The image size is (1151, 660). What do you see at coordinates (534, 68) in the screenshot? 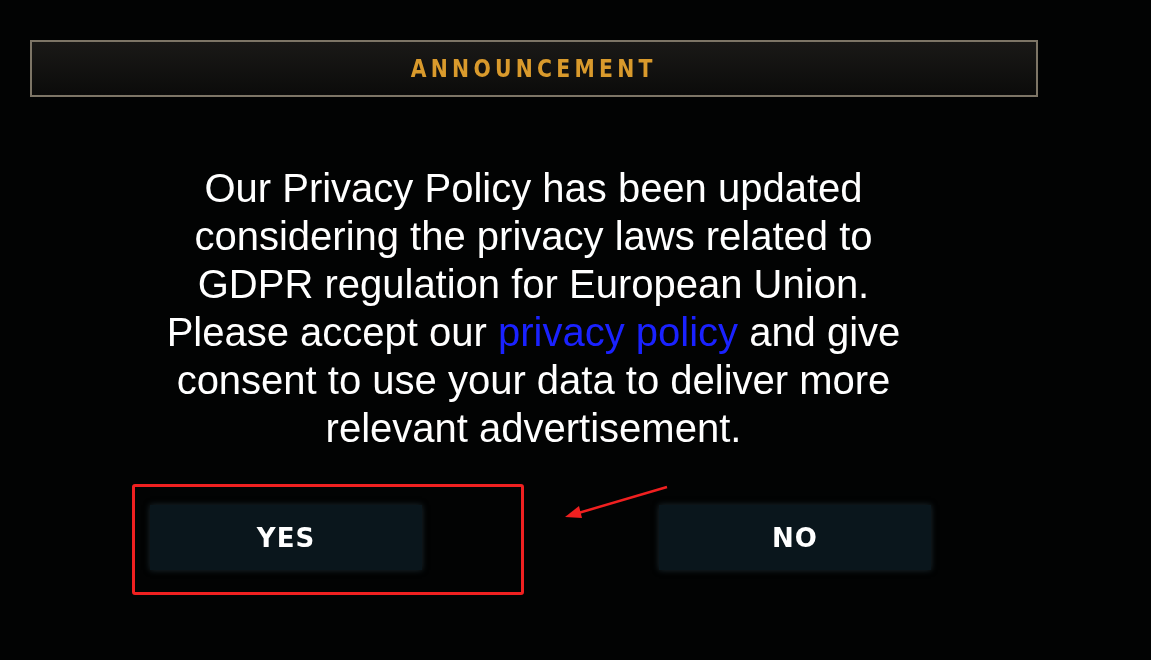
I see `dialog-title: ANNOUNCEMENT` at bounding box center [534, 68].